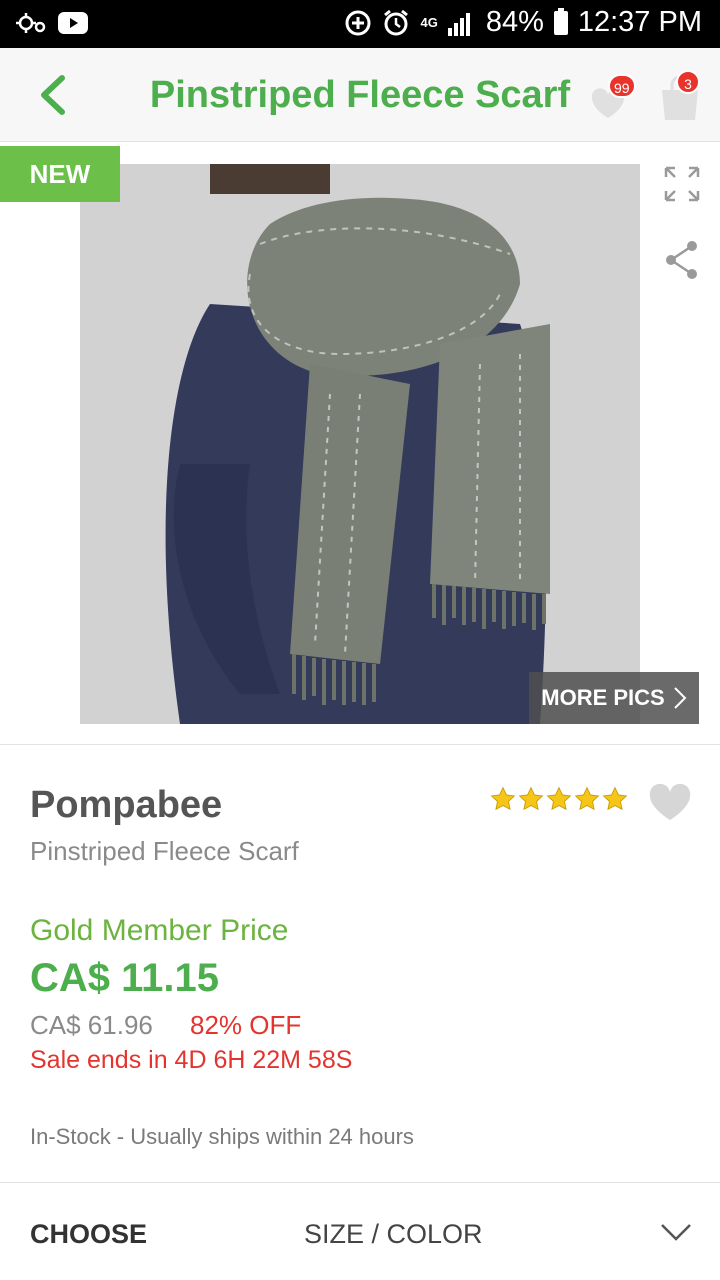 This screenshot has height=1280, width=720. I want to click on back-button, so click(56, 95).